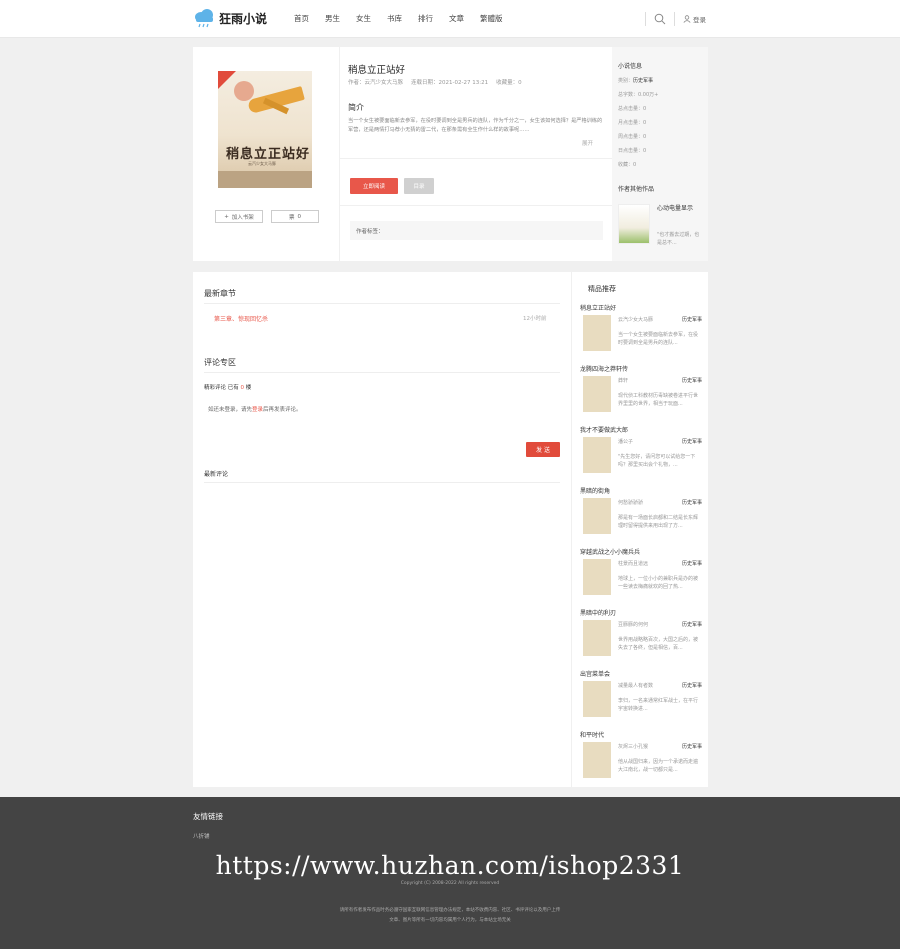  What do you see at coordinates (394, 18) in the screenshot?
I see `nav-library: 书库` at bounding box center [394, 18].